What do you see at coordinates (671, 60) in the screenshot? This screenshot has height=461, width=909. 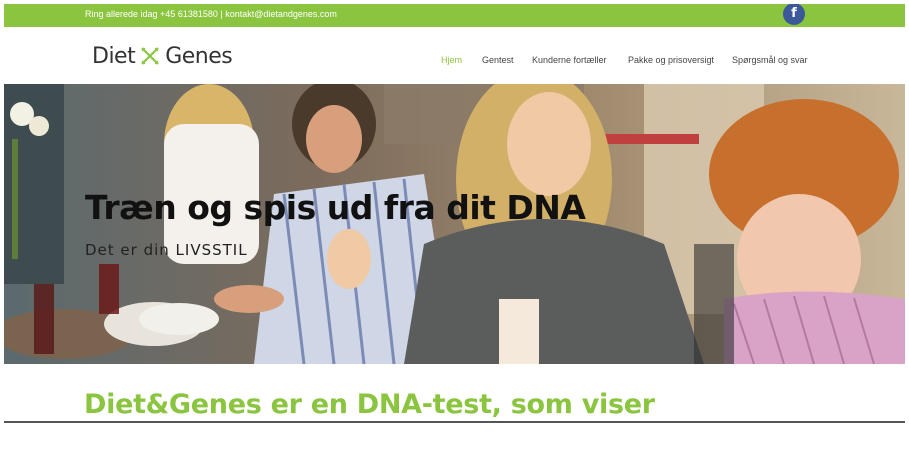 I see `nav-item-pakke: Pakke og prisoversigt` at bounding box center [671, 60].